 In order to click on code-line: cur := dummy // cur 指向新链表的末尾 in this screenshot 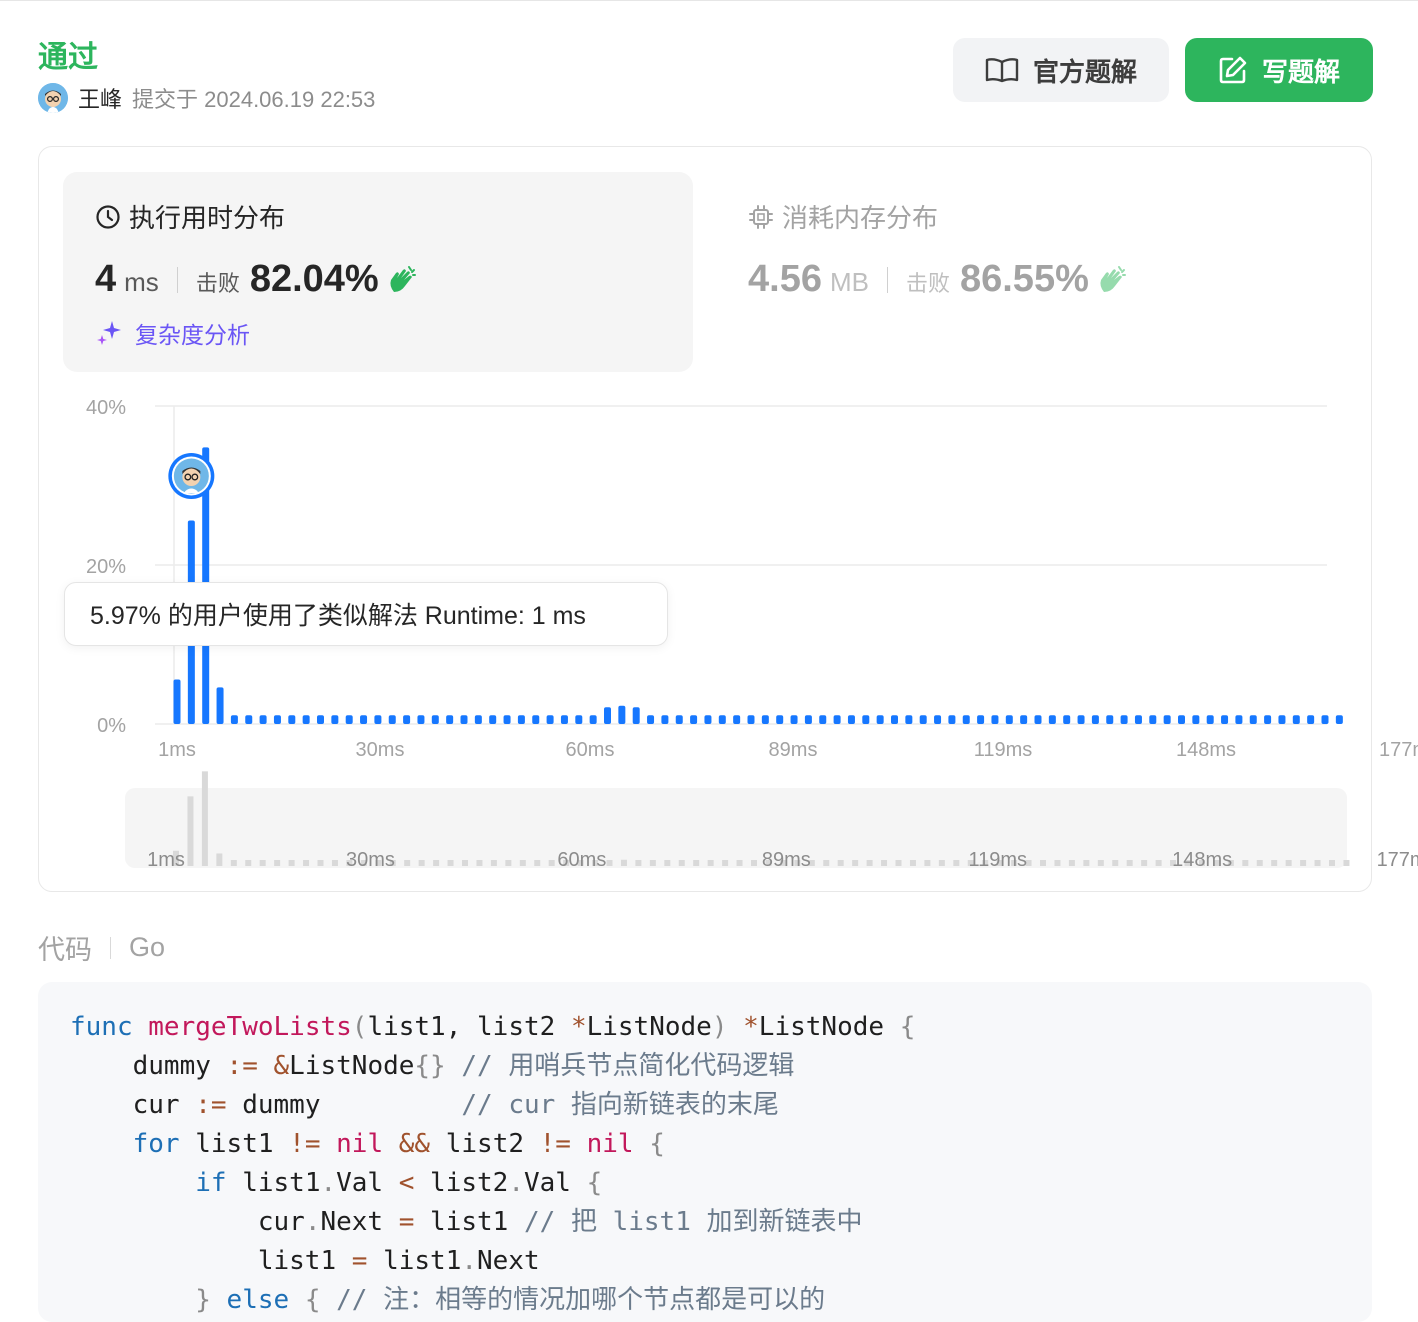, I will do `click(424, 1105)`.